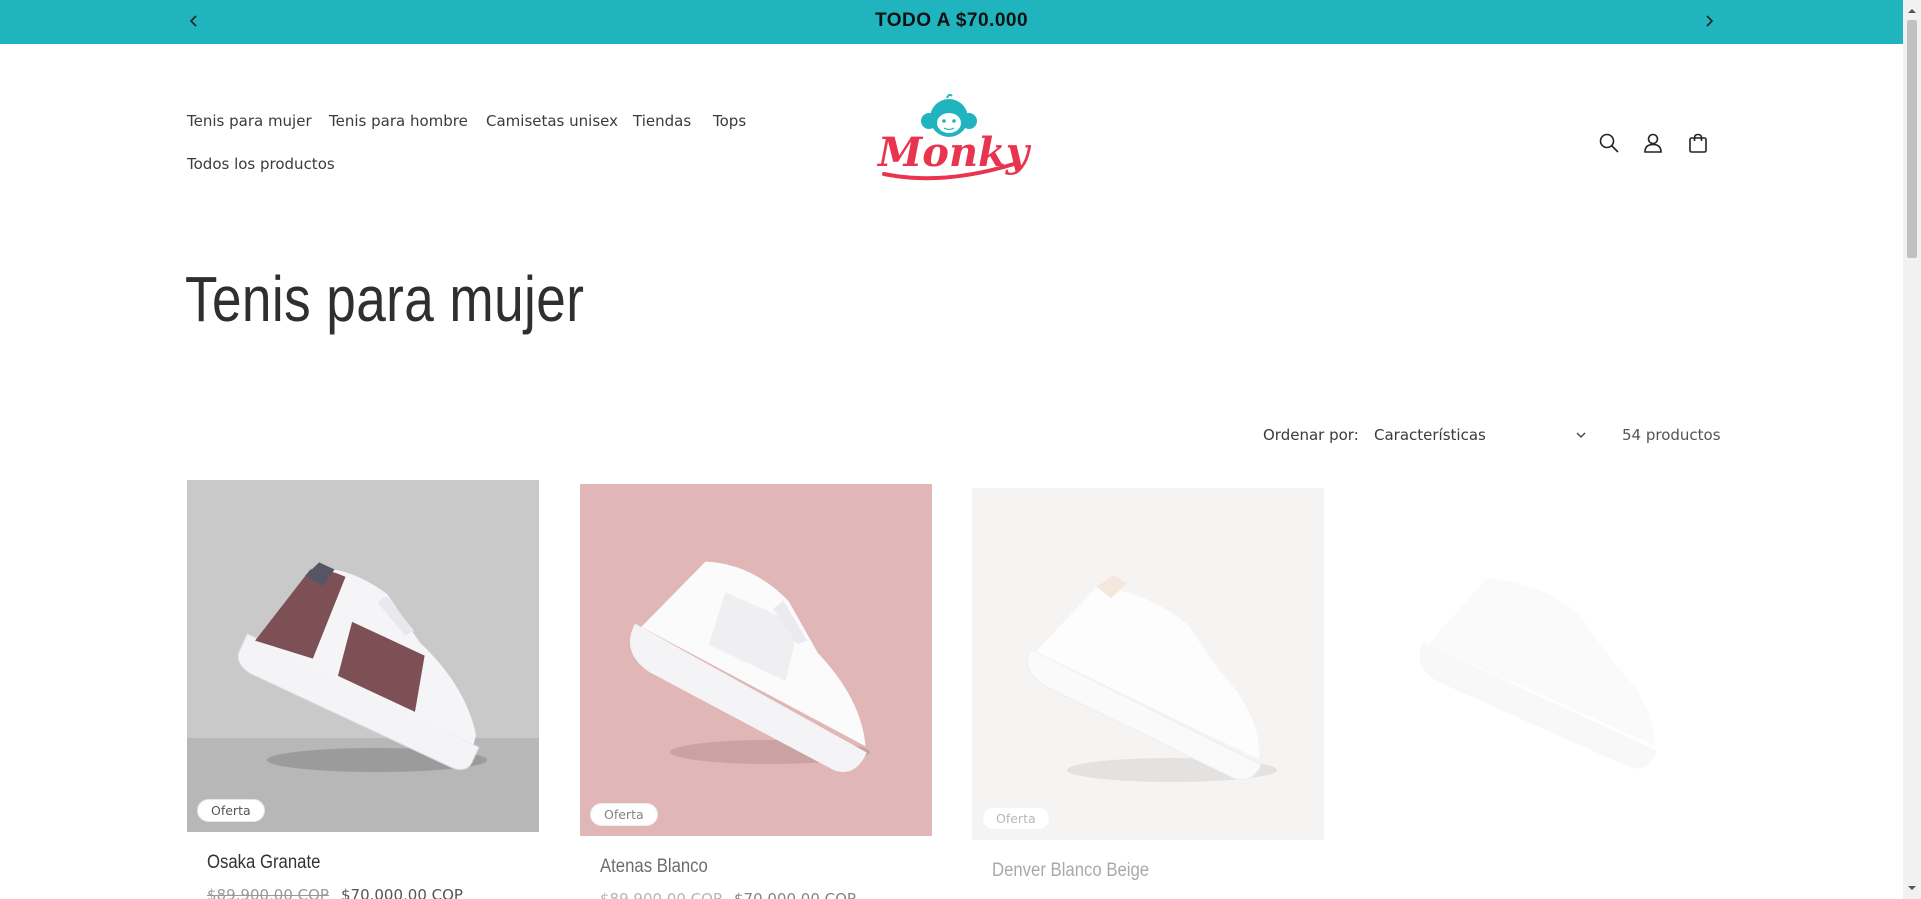 This screenshot has height=899, width=1921. Describe the element at coordinates (1671, 435) in the screenshot. I see `product-count: 54 productos` at that location.